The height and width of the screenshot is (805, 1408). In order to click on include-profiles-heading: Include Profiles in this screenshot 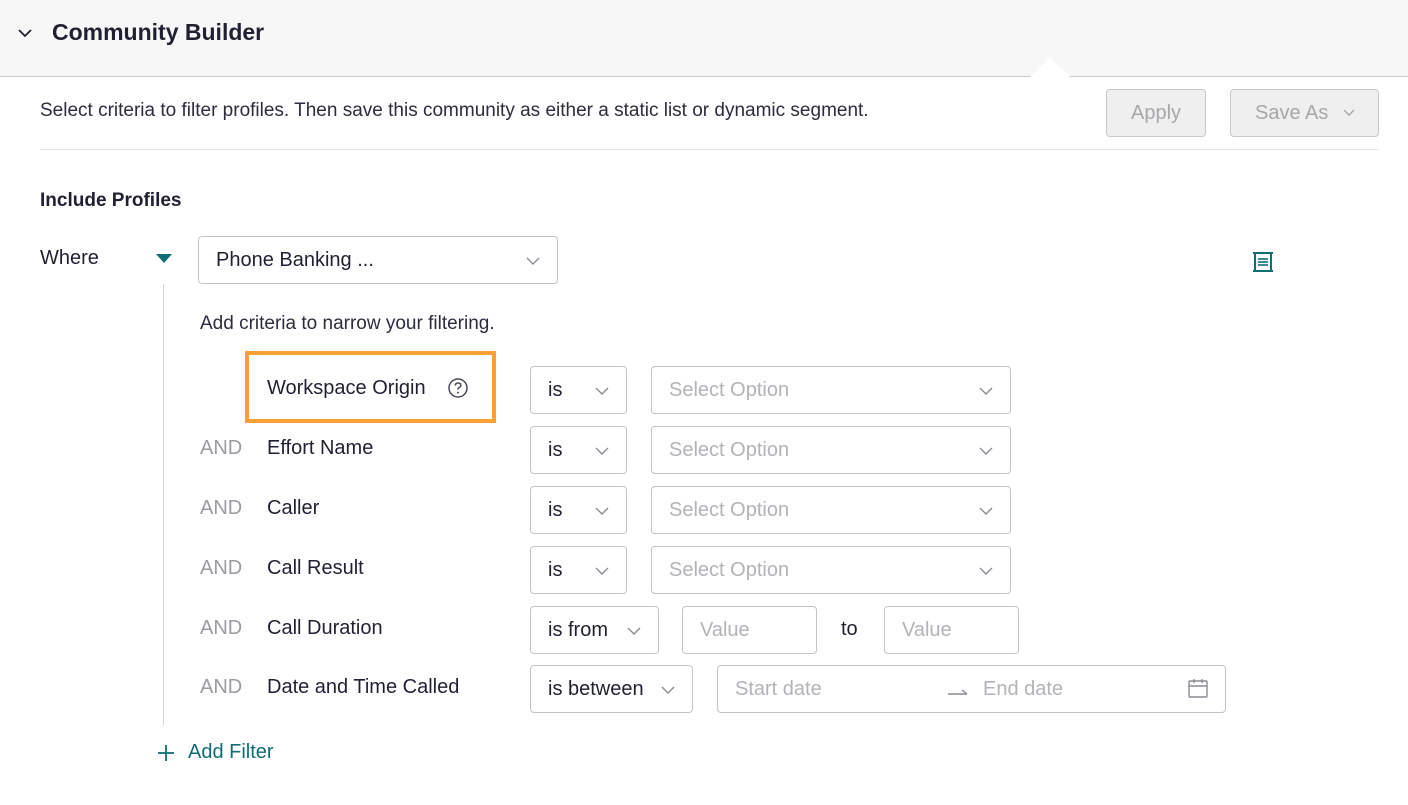, I will do `click(111, 200)`.